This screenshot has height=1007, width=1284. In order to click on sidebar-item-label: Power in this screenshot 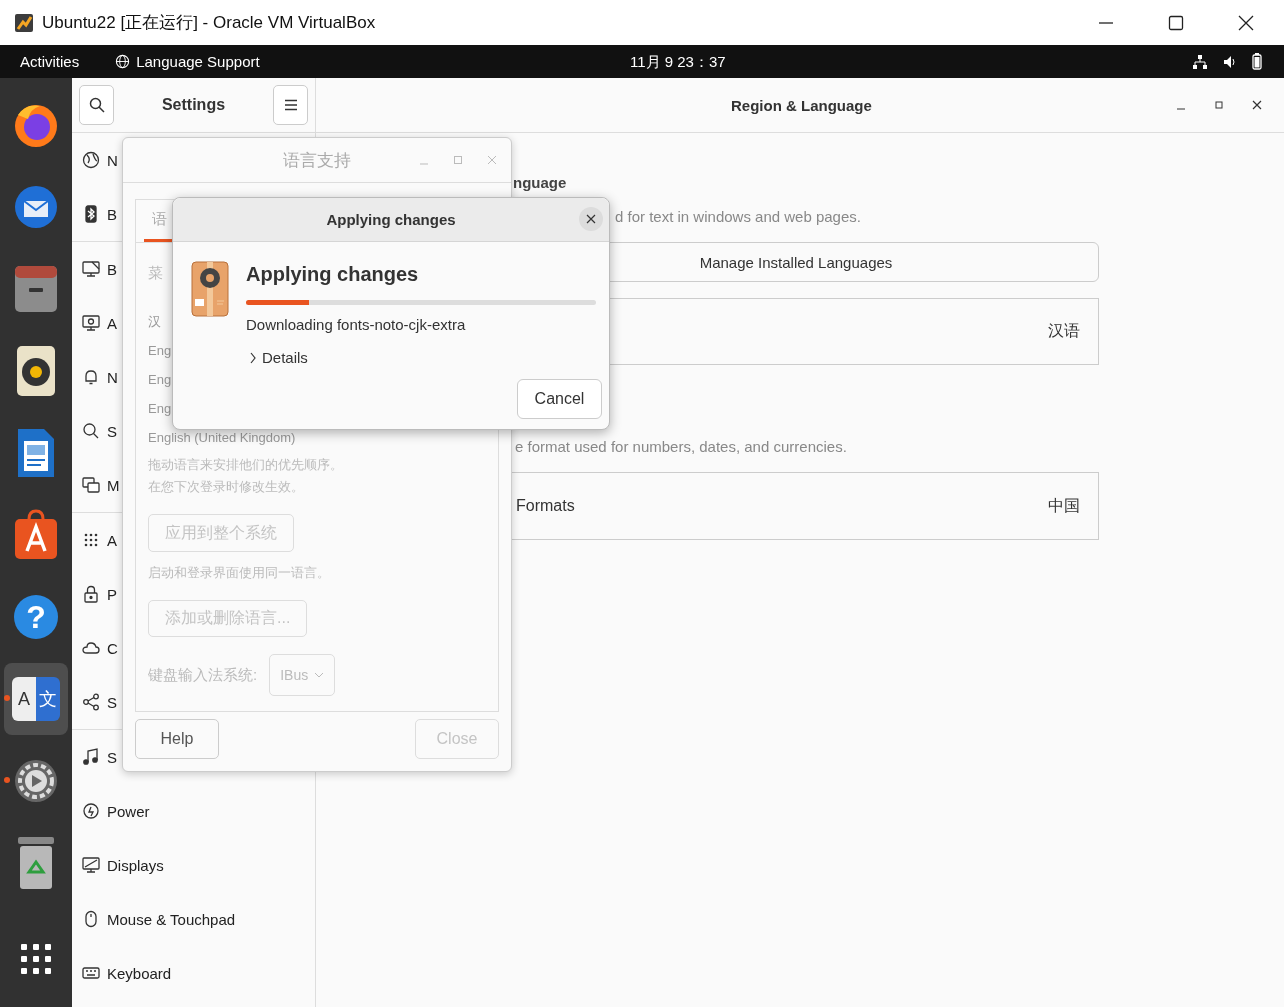, I will do `click(128, 811)`.